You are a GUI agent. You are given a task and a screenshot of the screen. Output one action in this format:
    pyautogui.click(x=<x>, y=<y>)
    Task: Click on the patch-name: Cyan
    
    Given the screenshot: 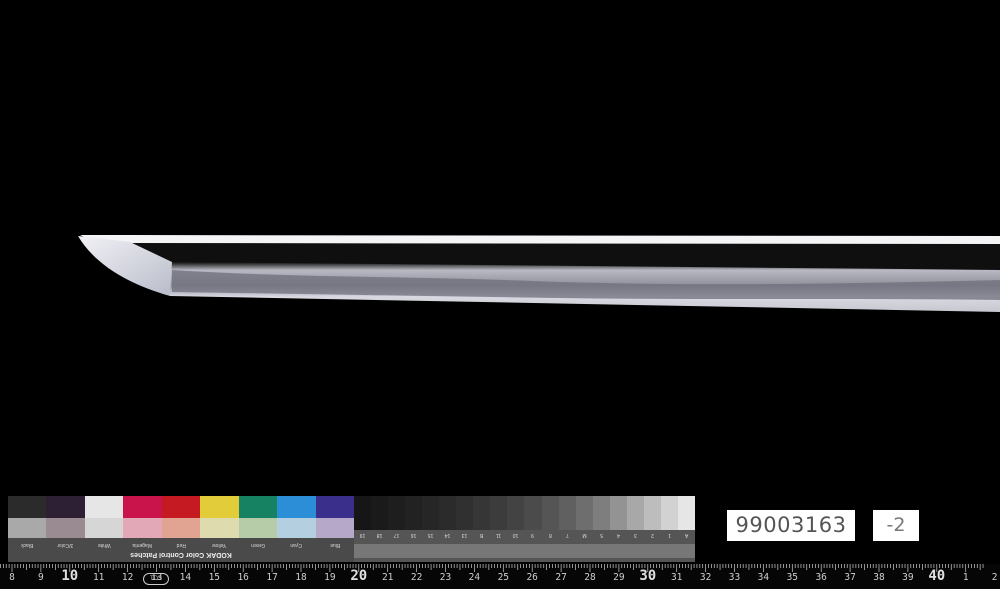 What is the action you would take?
    pyautogui.click(x=296, y=545)
    